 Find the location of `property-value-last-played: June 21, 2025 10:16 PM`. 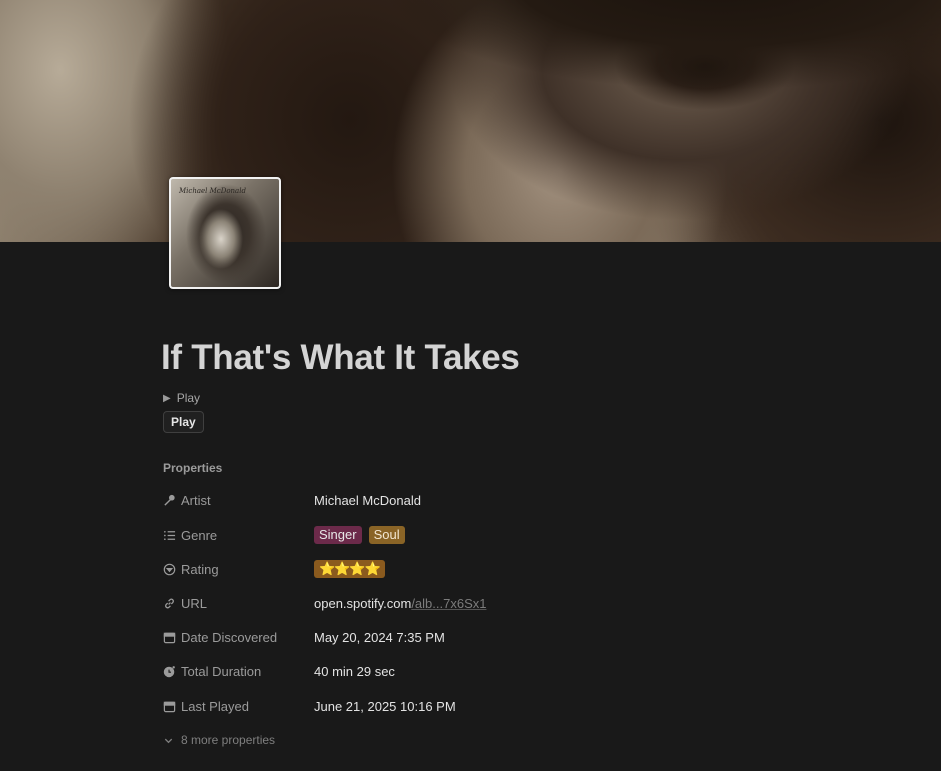

property-value-last-played: June 21, 2025 10:16 PM is located at coordinates (385, 706).